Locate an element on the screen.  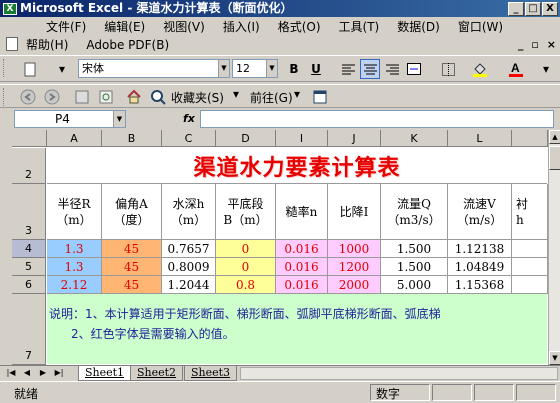
doc-minimize-button: _ is located at coordinates (521, 44).